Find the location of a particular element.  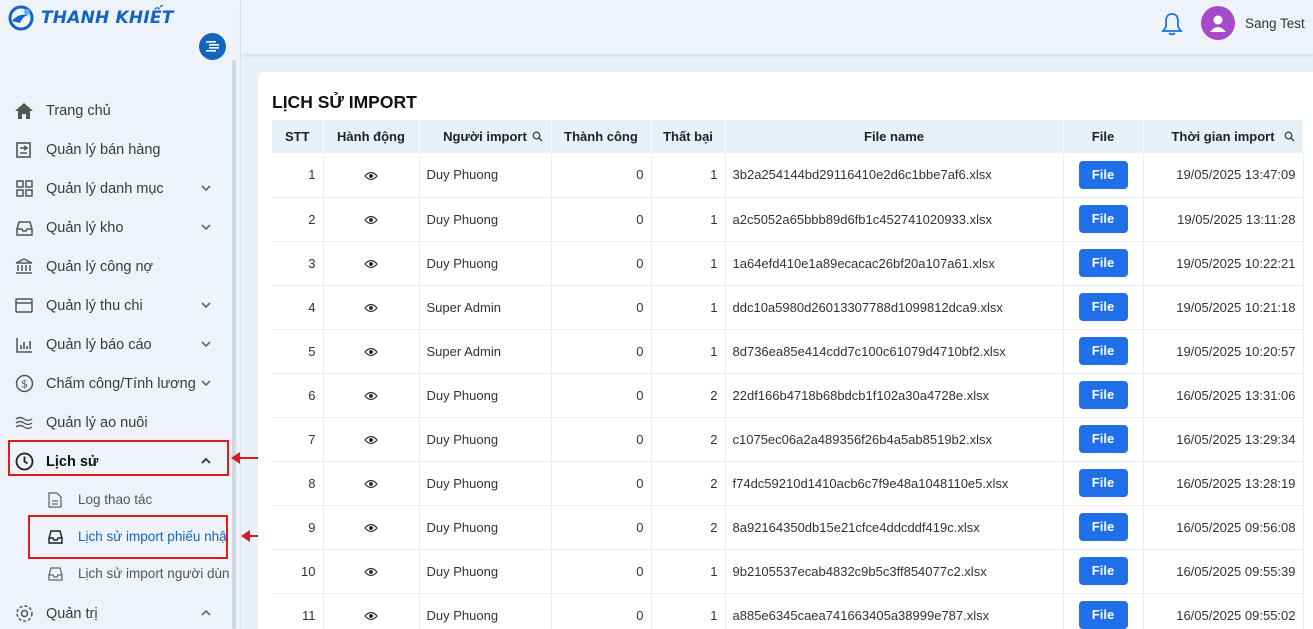

sidebar-item-home: Trang chủ is located at coordinates (116, 110).